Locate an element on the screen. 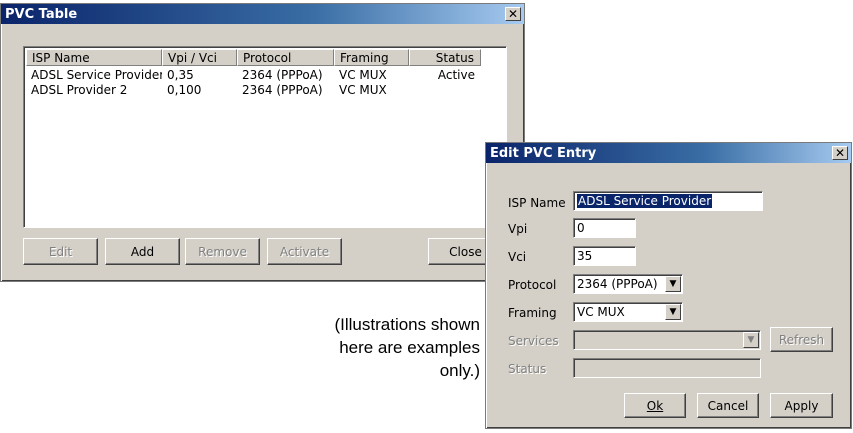 This screenshot has width=853, height=433. pvc-table-title: PVC Table is located at coordinates (41, 14).